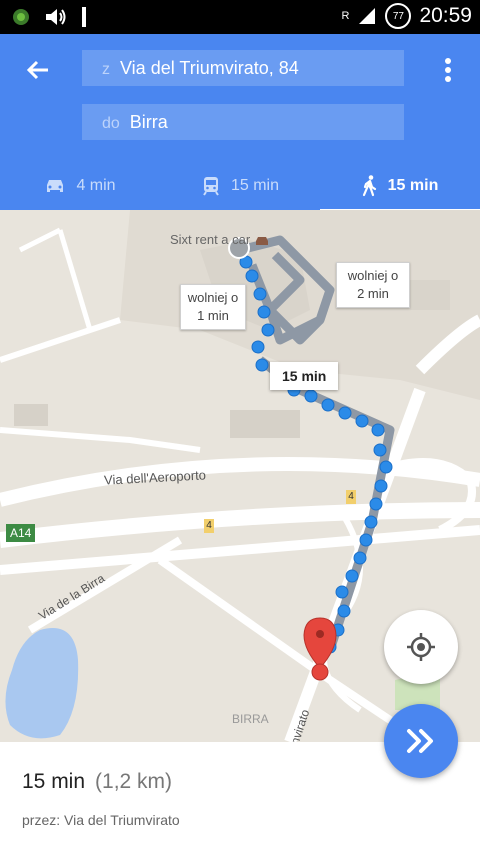  I want to click on tab-transit: 15 min, so click(240, 186).